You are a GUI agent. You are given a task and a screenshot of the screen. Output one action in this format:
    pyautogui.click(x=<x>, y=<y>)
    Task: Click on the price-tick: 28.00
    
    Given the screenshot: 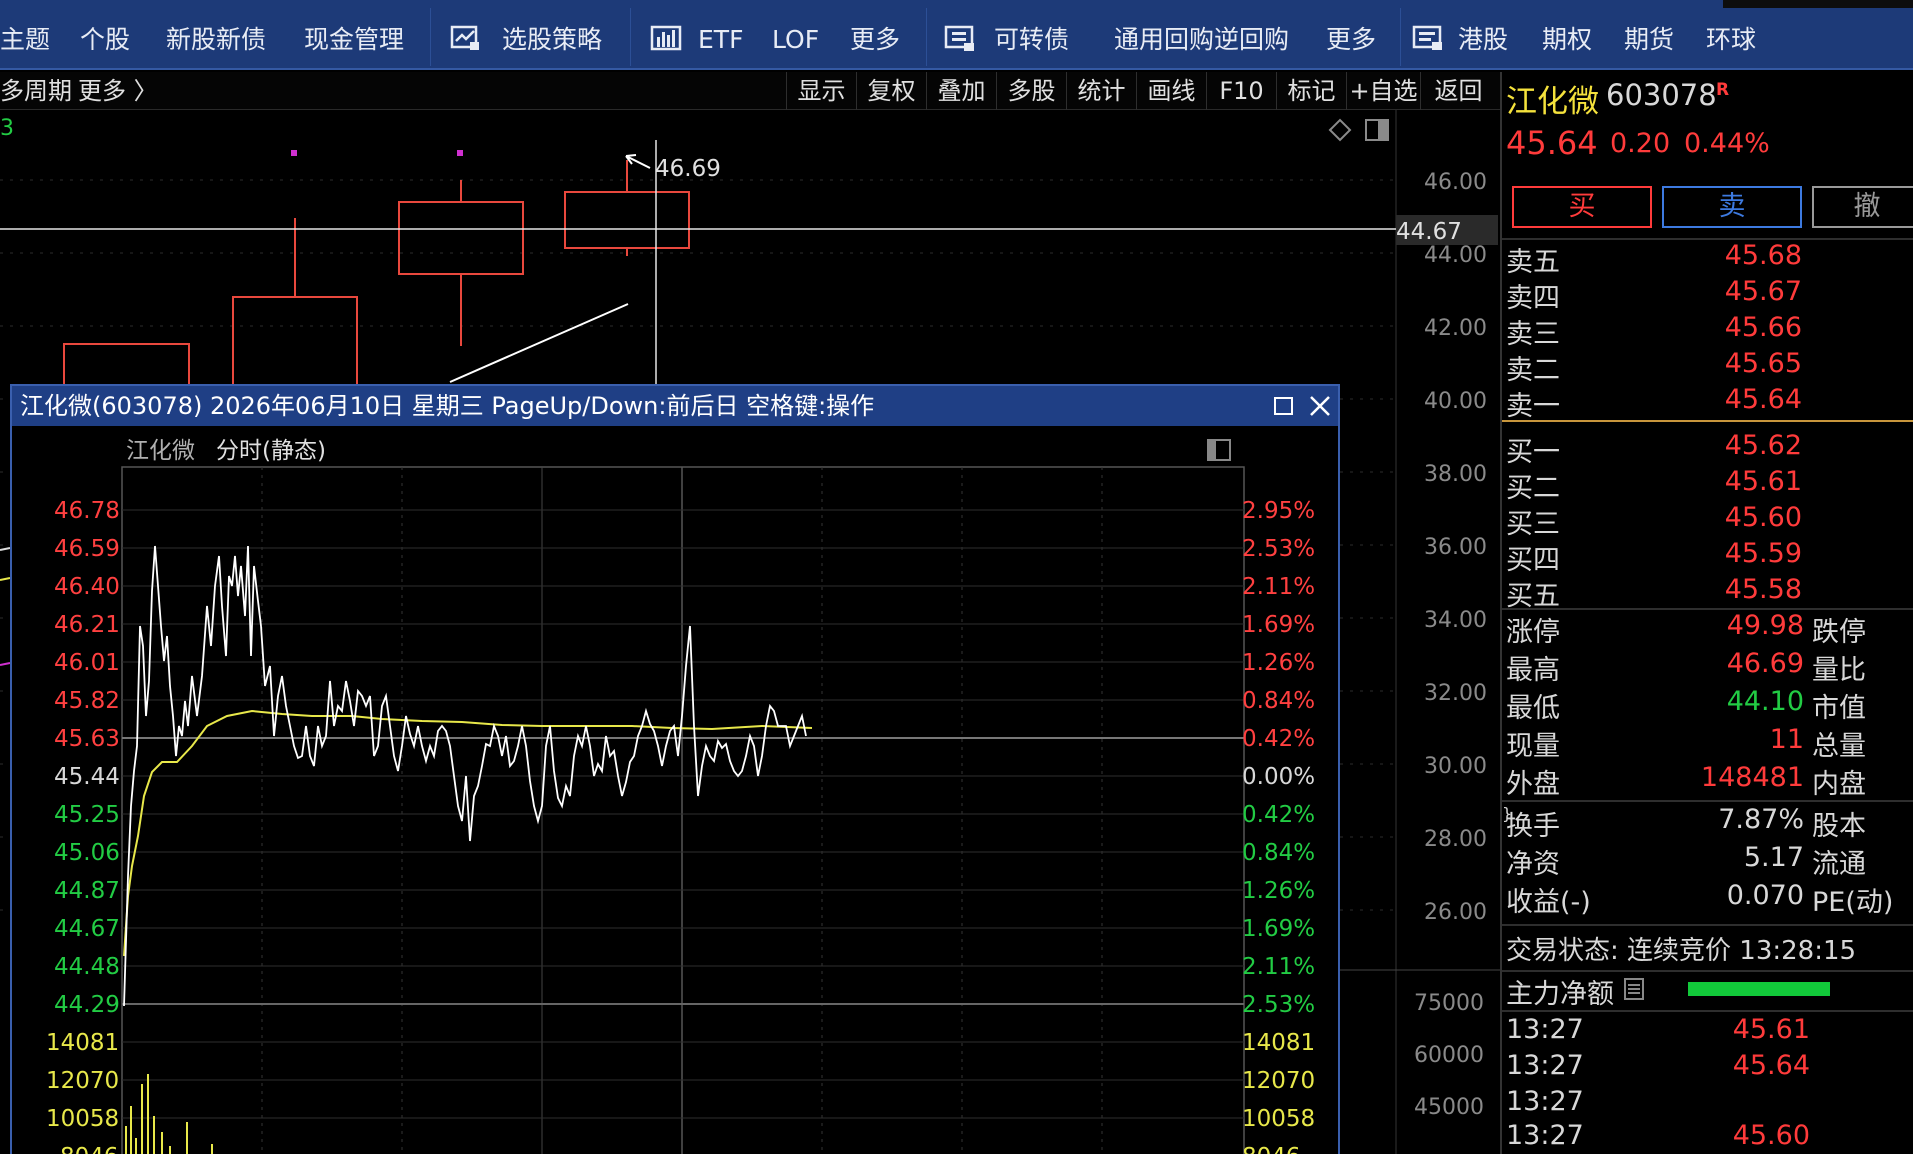 What is the action you would take?
    pyautogui.click(x=1455, y=839)
    